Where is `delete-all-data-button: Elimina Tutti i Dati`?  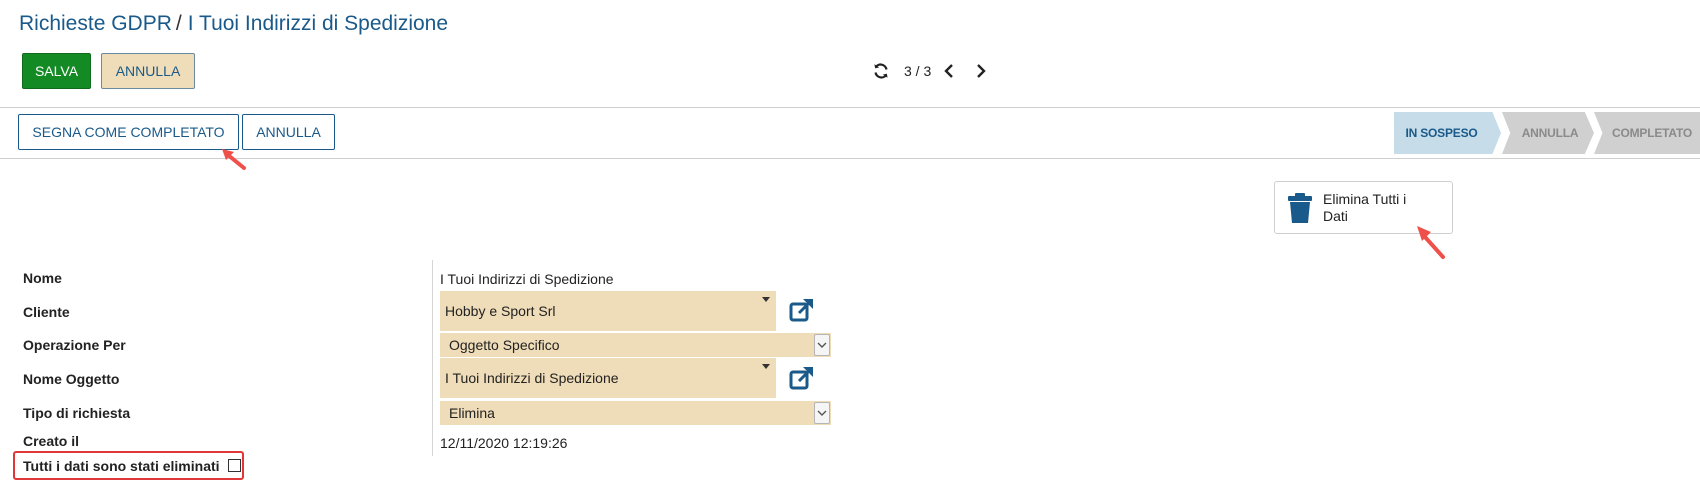
delete-all-data-button: Elimina Tutti i Dati is located at coordinates (1363, 207).